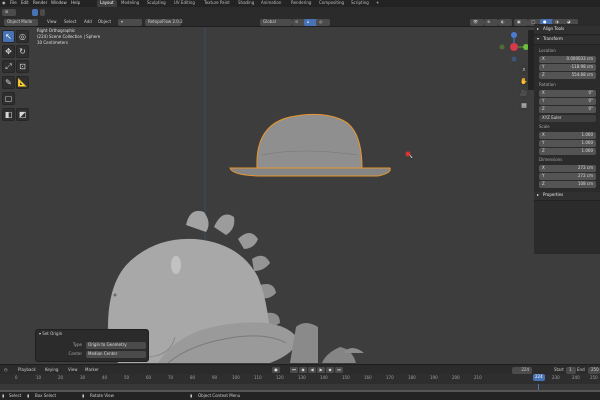 This screenshot has height=400, width=600. What do you see at coordinates (42, 12) in the screenshot?
I see `select-mode-icon` at bounding box center [42, 12].